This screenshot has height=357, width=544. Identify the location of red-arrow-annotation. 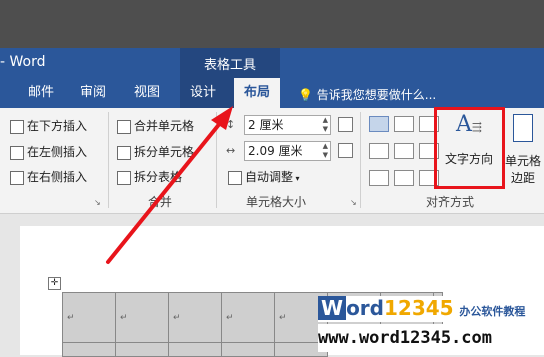
(169, 185).